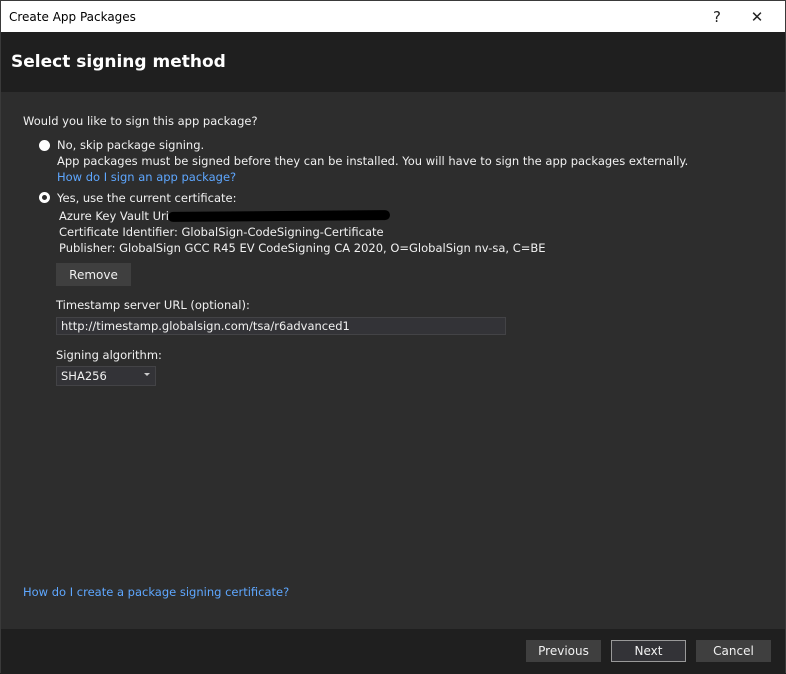 The width and height of the screenshot is (786, 674). Describe the element at coordinates (279, 216) in the screenshot. I see `redacted-vault-uri` at that location.